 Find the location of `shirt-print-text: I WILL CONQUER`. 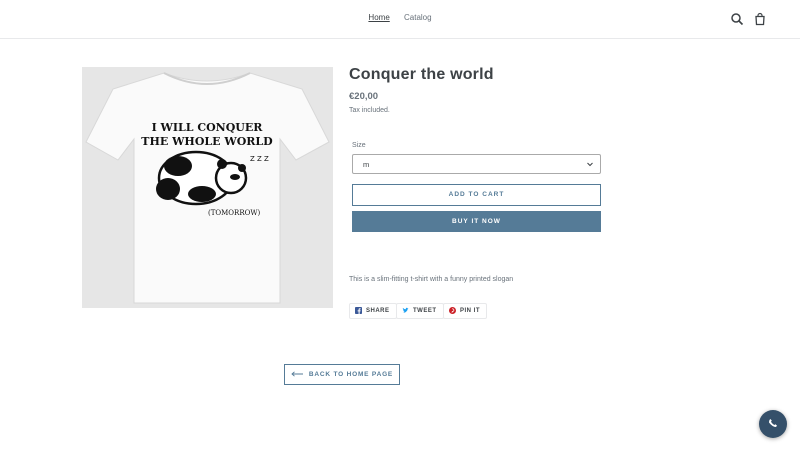

shirt-print-text: I WILL CONQUER is located at coordinates (208, 127).